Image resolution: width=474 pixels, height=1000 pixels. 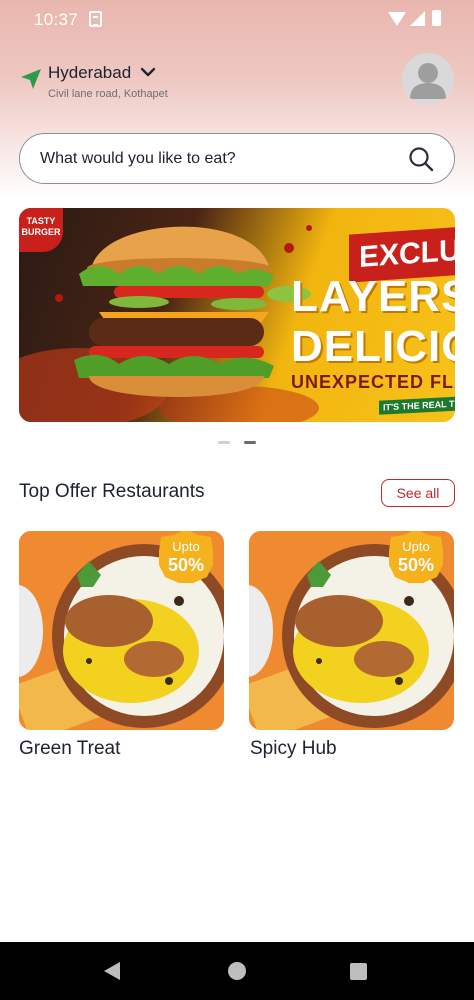 I want to click on banner-headline-line2: DELICIOUS, so click(x=373, y=346).